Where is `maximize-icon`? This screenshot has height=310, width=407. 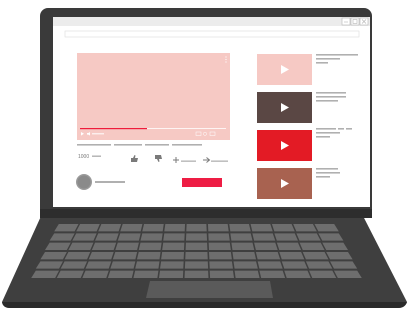
maximize-icon is located at coordinates (355, 21).